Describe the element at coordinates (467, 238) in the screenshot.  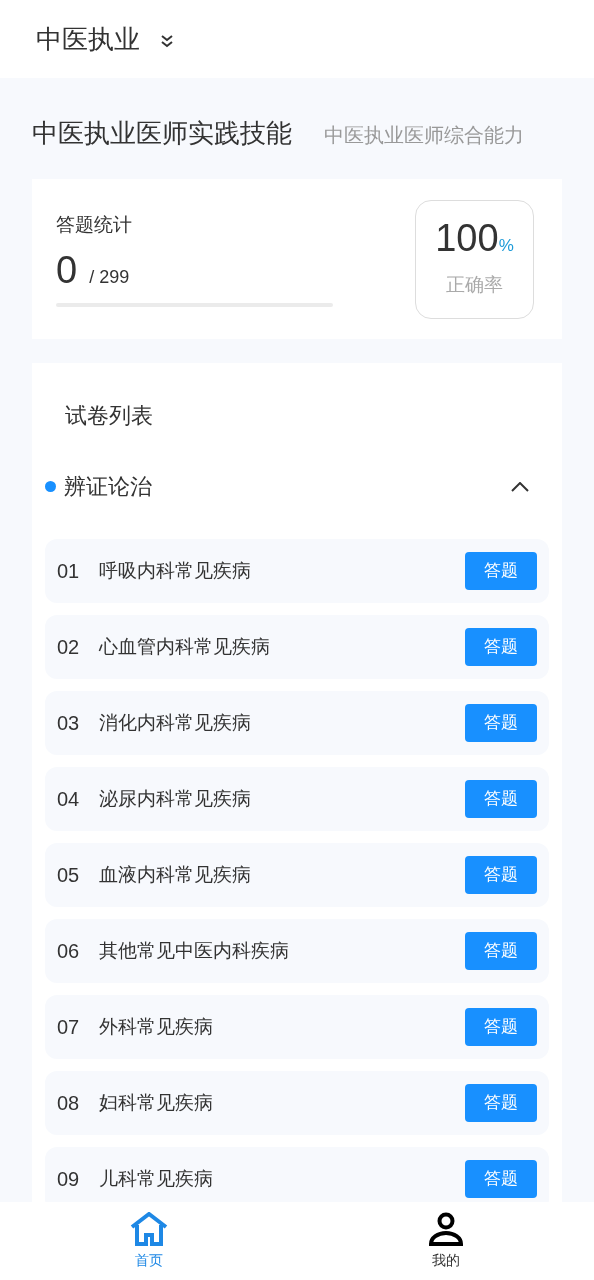
I see `accuracy-value: 100` at that location.